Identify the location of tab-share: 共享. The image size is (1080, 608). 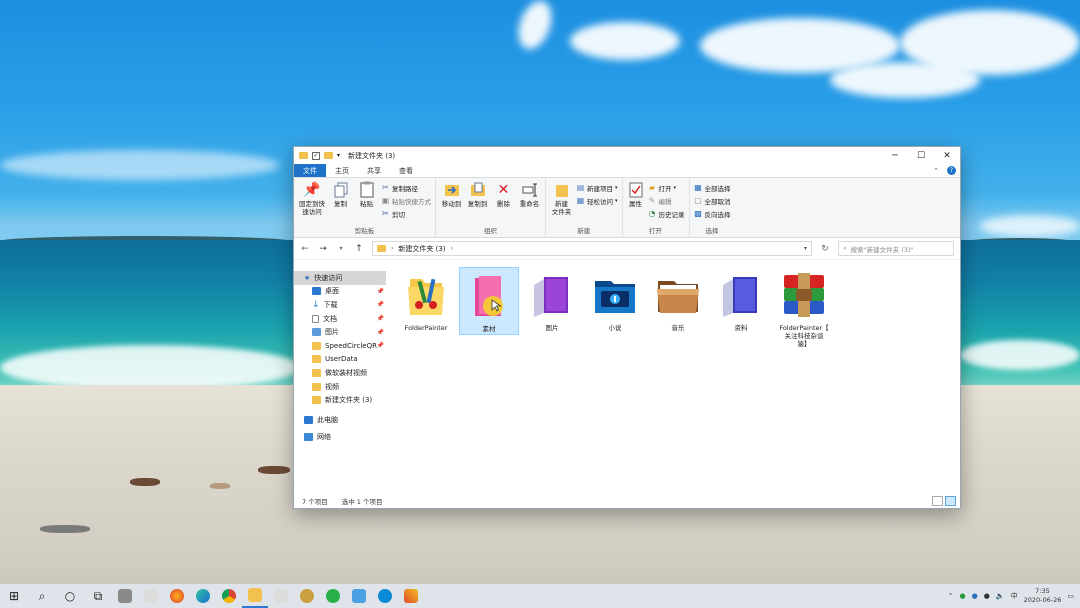
(374, 170).